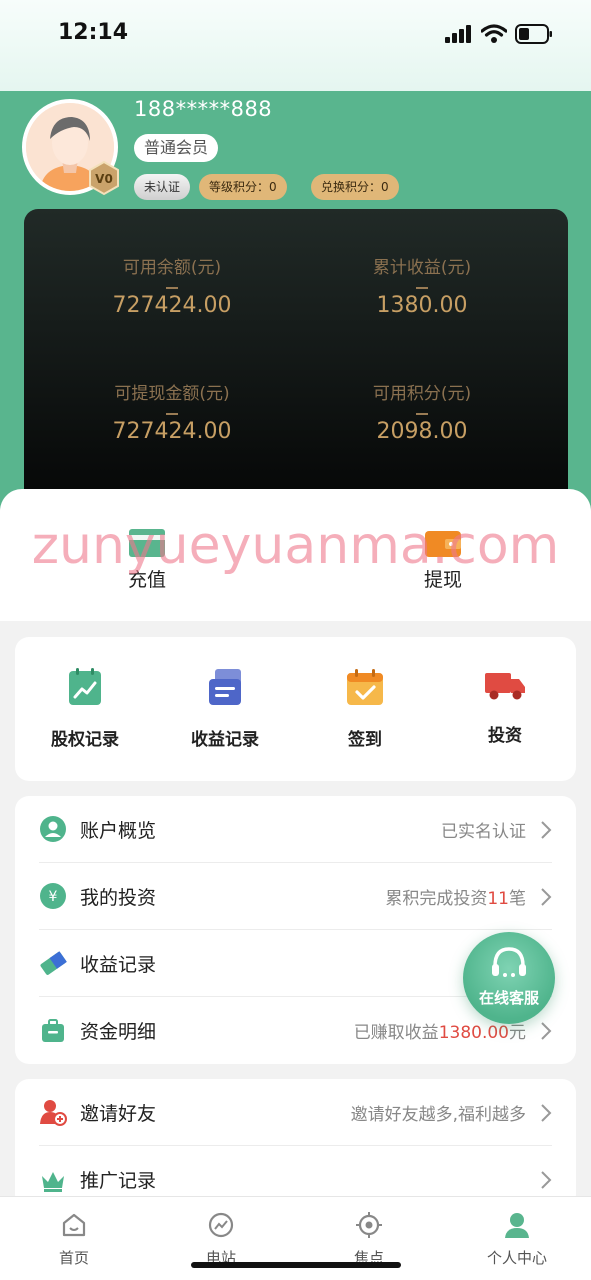 The image size is (591, 1280). What do you see at coordinates (172, 394) in the screenshot?
I see `stat-label: 可提现金额(元)` at bounding box center [172, 394].